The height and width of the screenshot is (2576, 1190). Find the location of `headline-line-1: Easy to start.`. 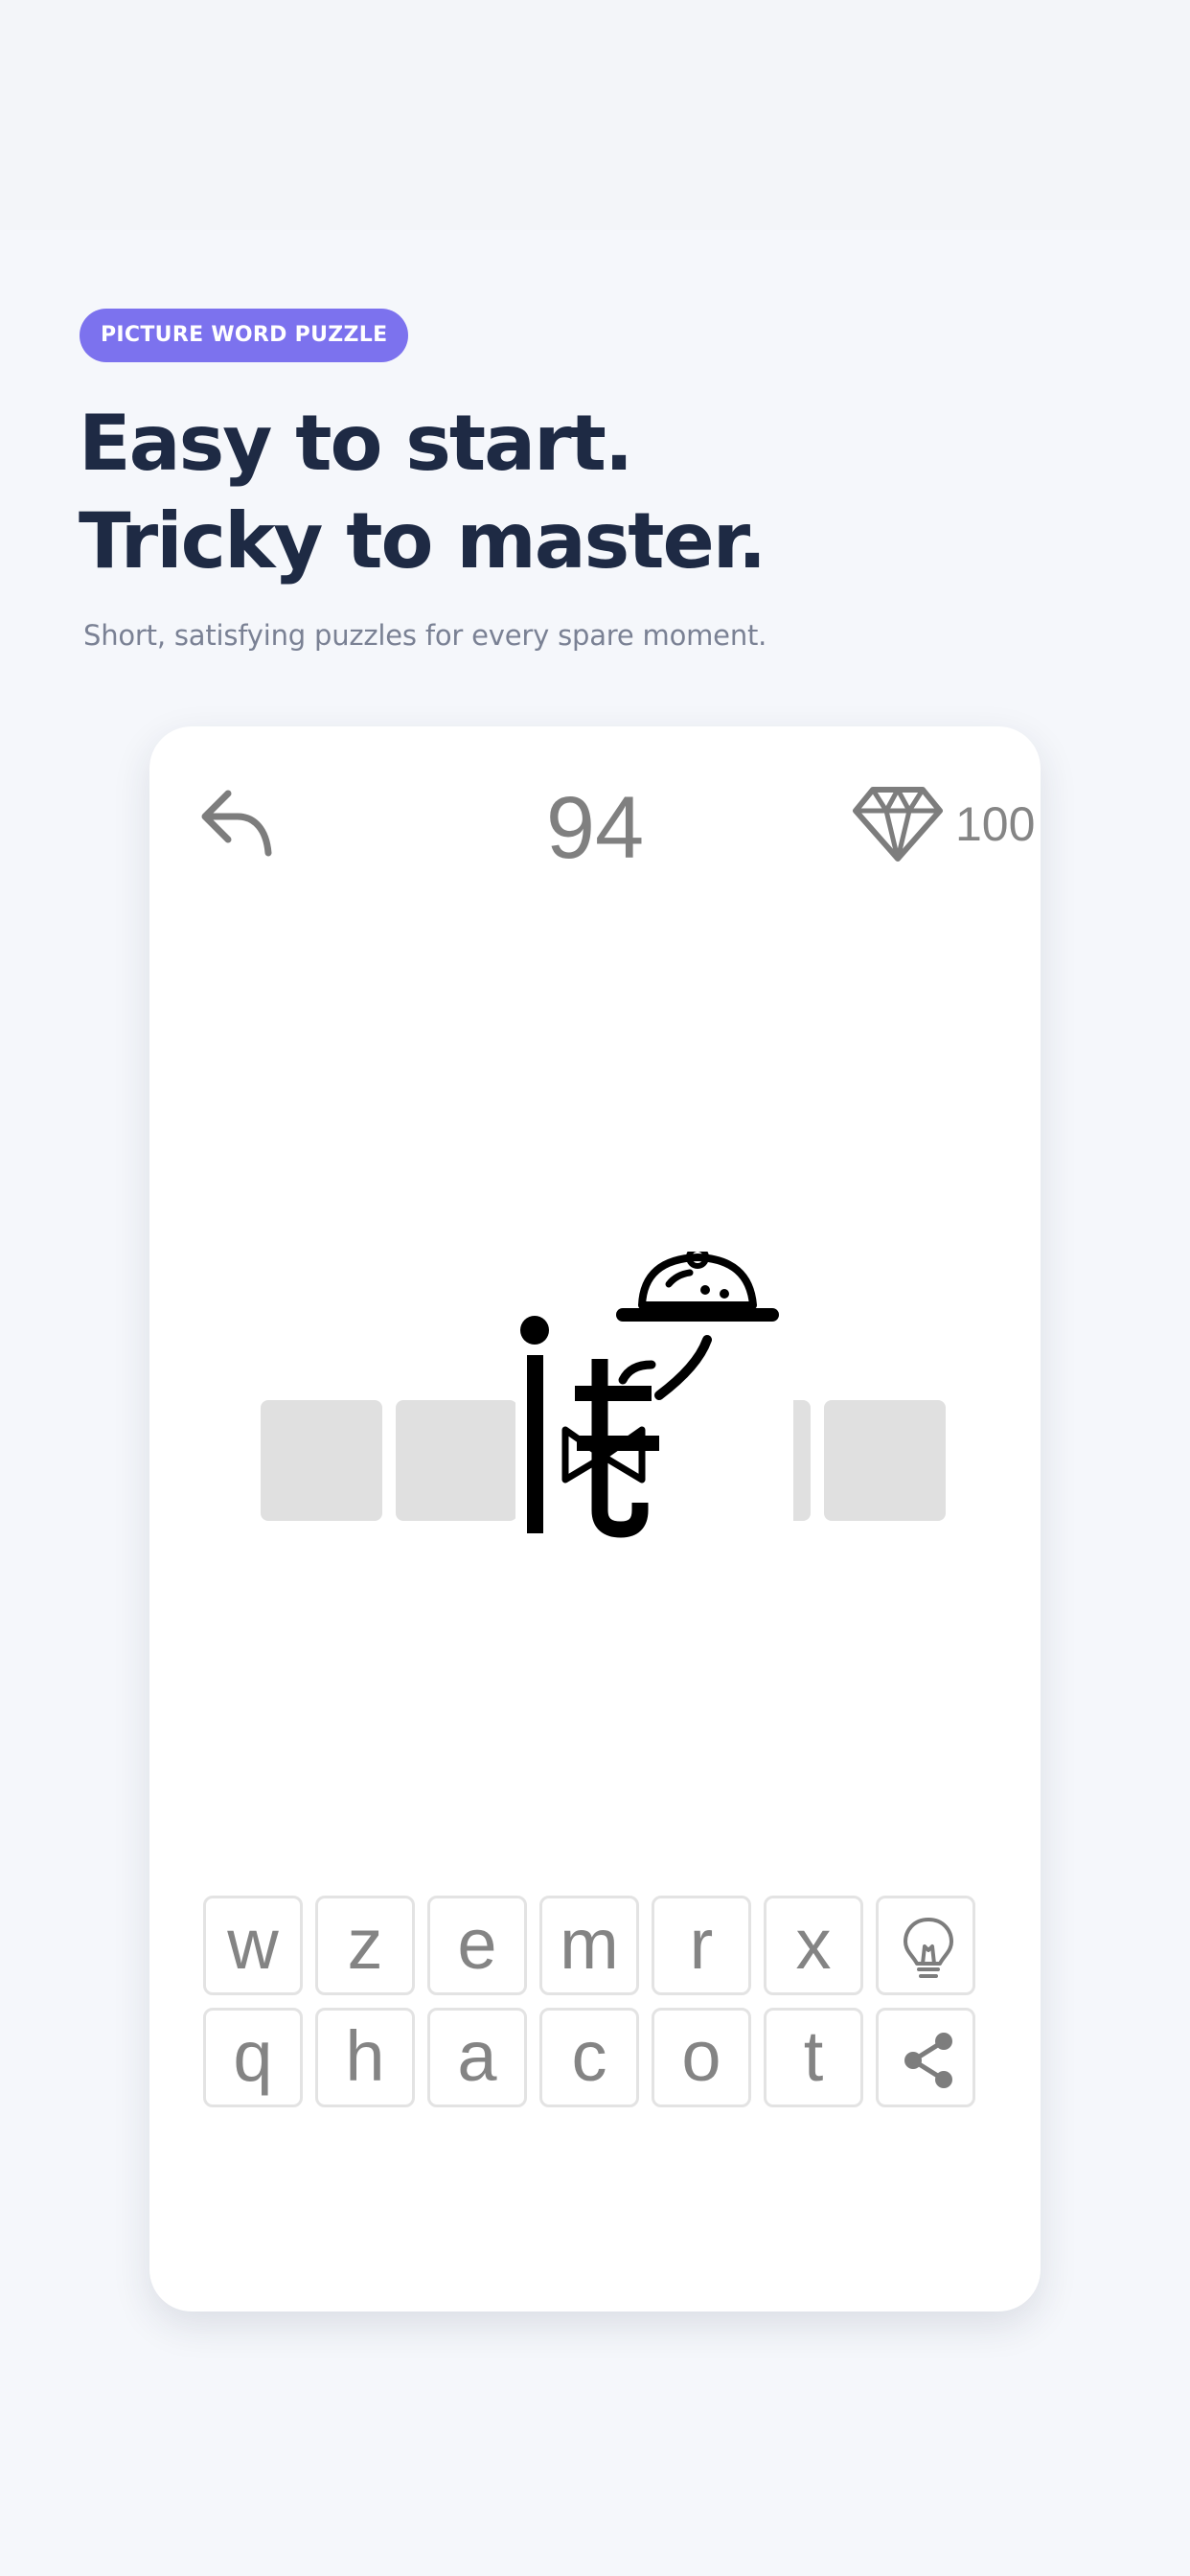

headline-line-1: Easy to start. is located at coordinates (356, 444).